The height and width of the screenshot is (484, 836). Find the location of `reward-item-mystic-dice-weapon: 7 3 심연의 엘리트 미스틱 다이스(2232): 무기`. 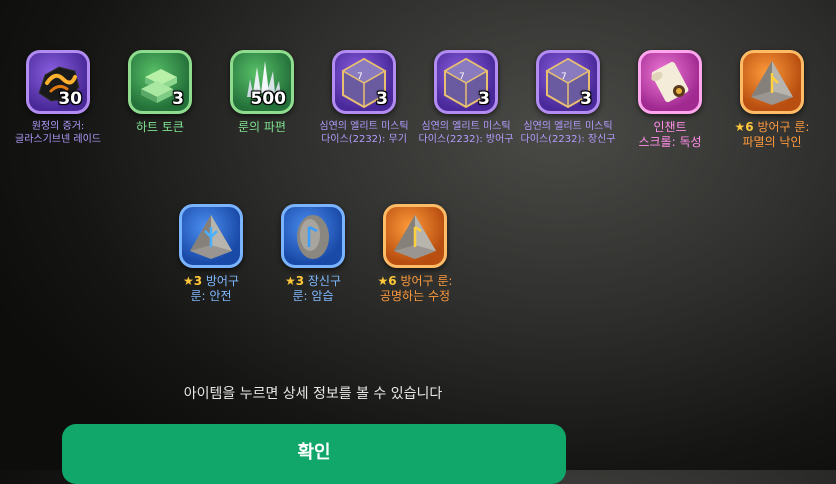

reward-item-mystic-dice-weapon: 7 3 심연의 엘리트 미스틱 다이스(2232): 무기 is located at coordinates (364, 98).